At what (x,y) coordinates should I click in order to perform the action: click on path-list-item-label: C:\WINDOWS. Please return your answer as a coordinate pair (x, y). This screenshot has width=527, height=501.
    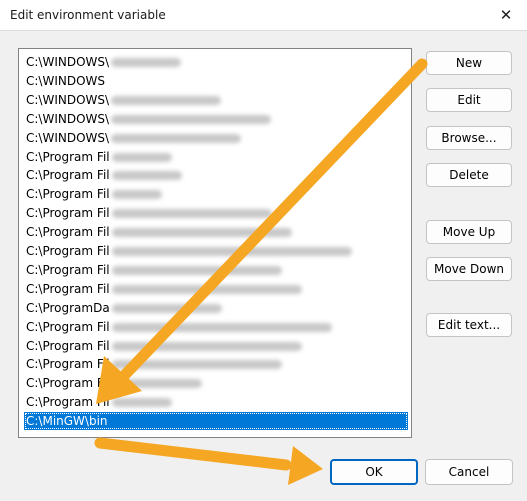
    Looking at the image, I should click on (66, 80).